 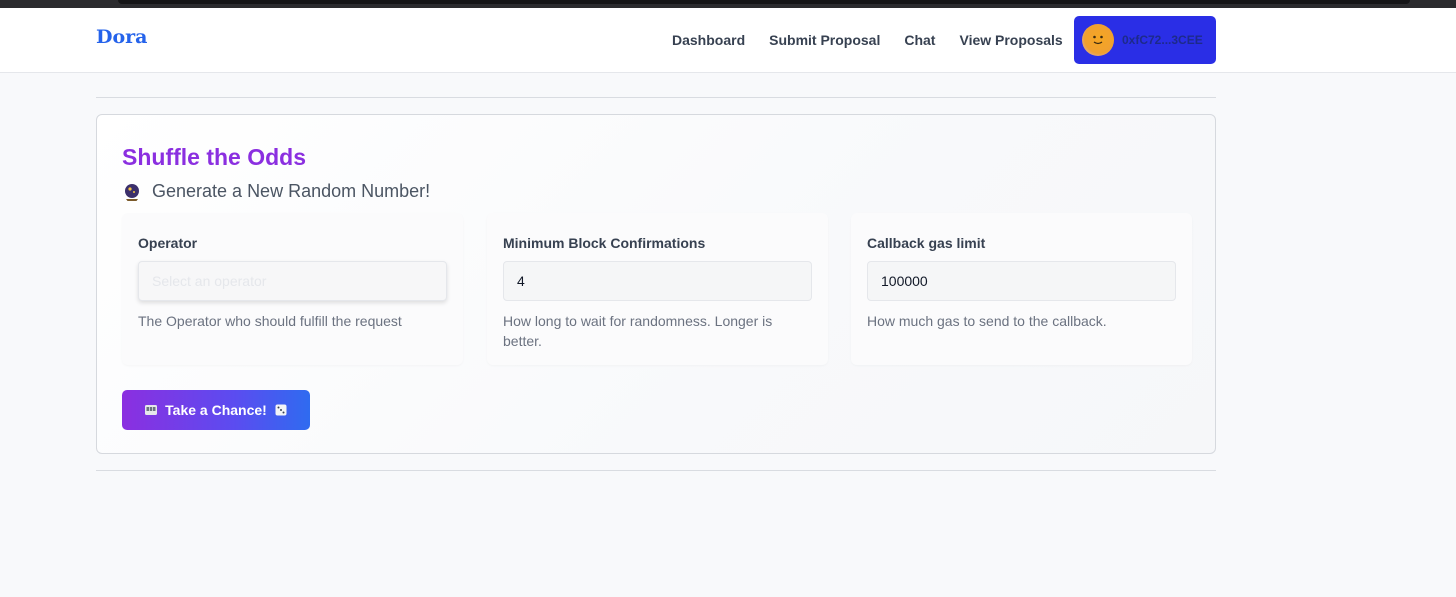 What do you see at coordinates (824, 40) in the screenshot?
I see `nav-link-submit-proposal: Submit Proposal` at bounding box center [824, 40].